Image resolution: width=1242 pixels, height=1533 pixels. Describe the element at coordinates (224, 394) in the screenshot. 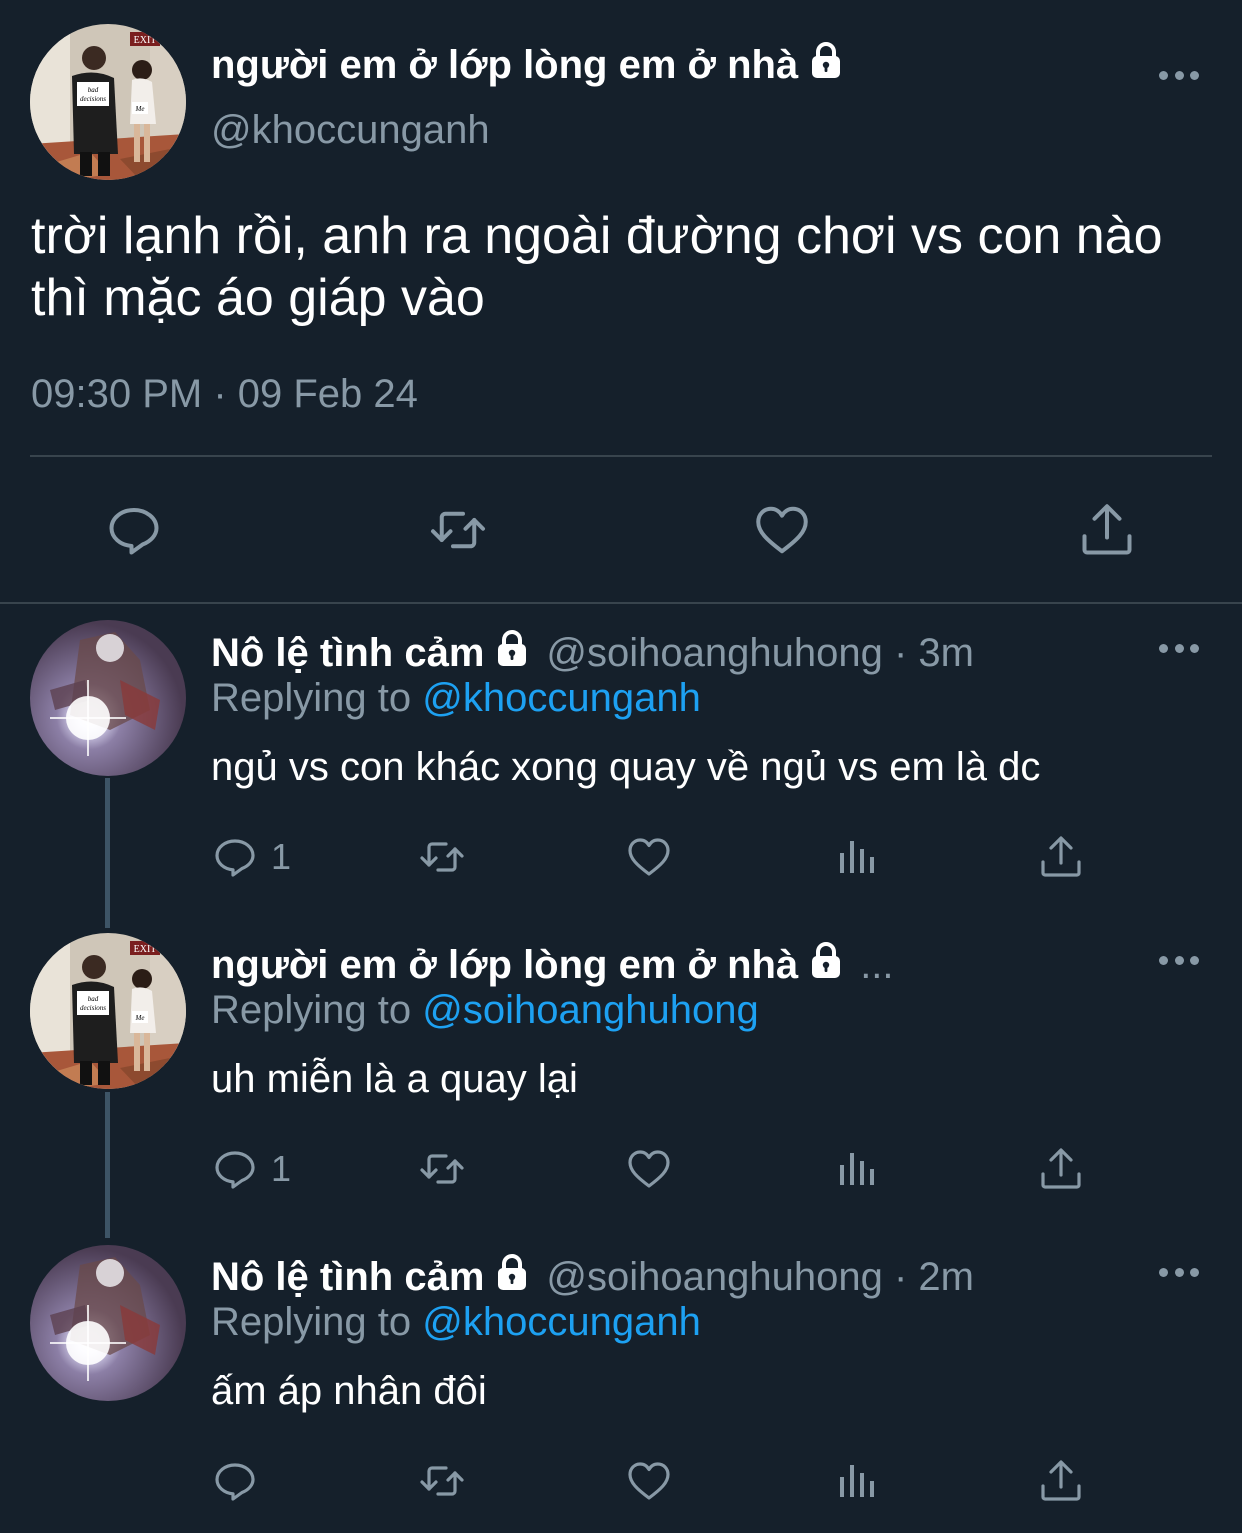

I see `main-tweet-timestamp: 09:30 PM · 09 Feb 24` at that location.